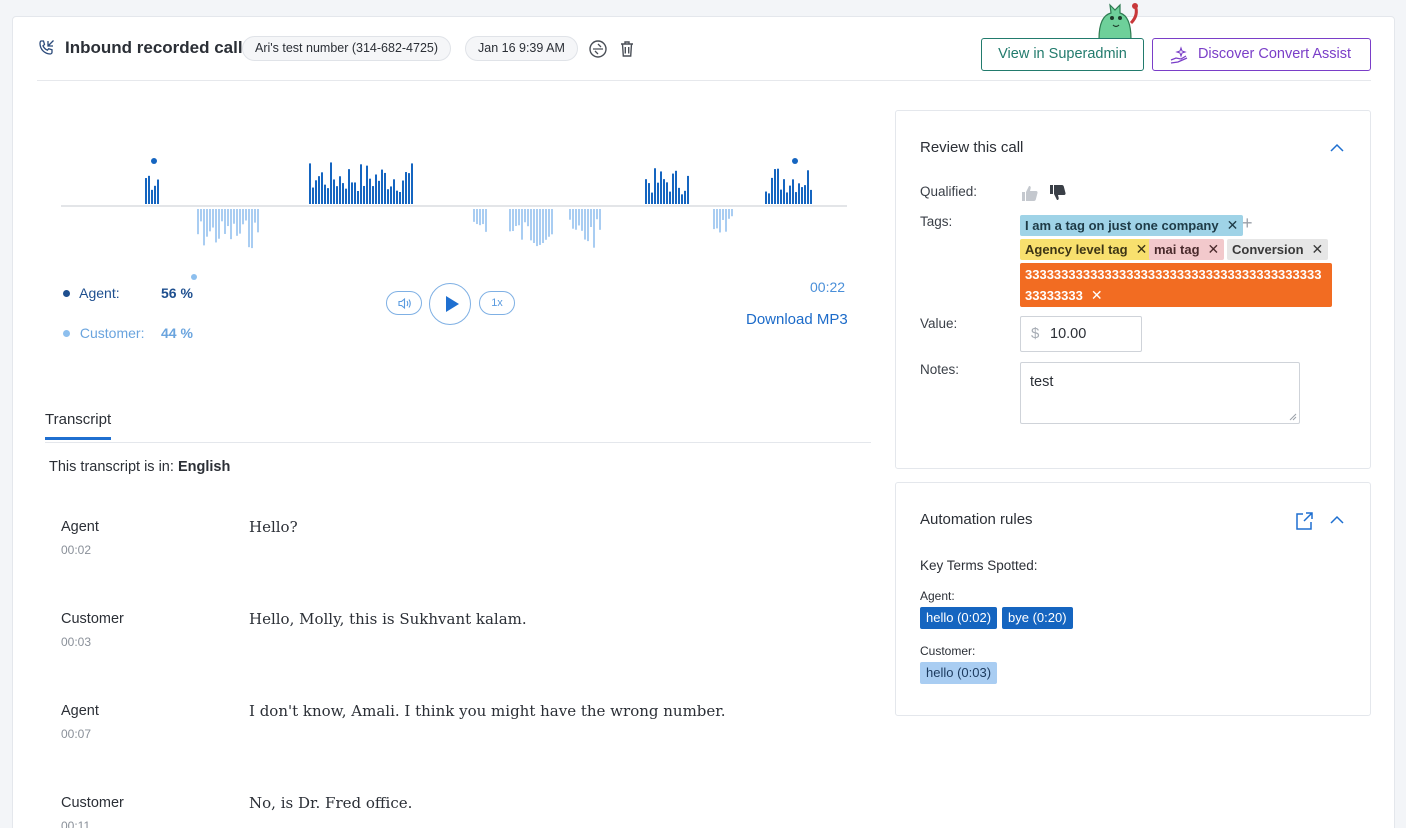 This screenshot has height=828, width=1406. I want to click on key-term-chip: bye (0:20), so click(1037, 618).